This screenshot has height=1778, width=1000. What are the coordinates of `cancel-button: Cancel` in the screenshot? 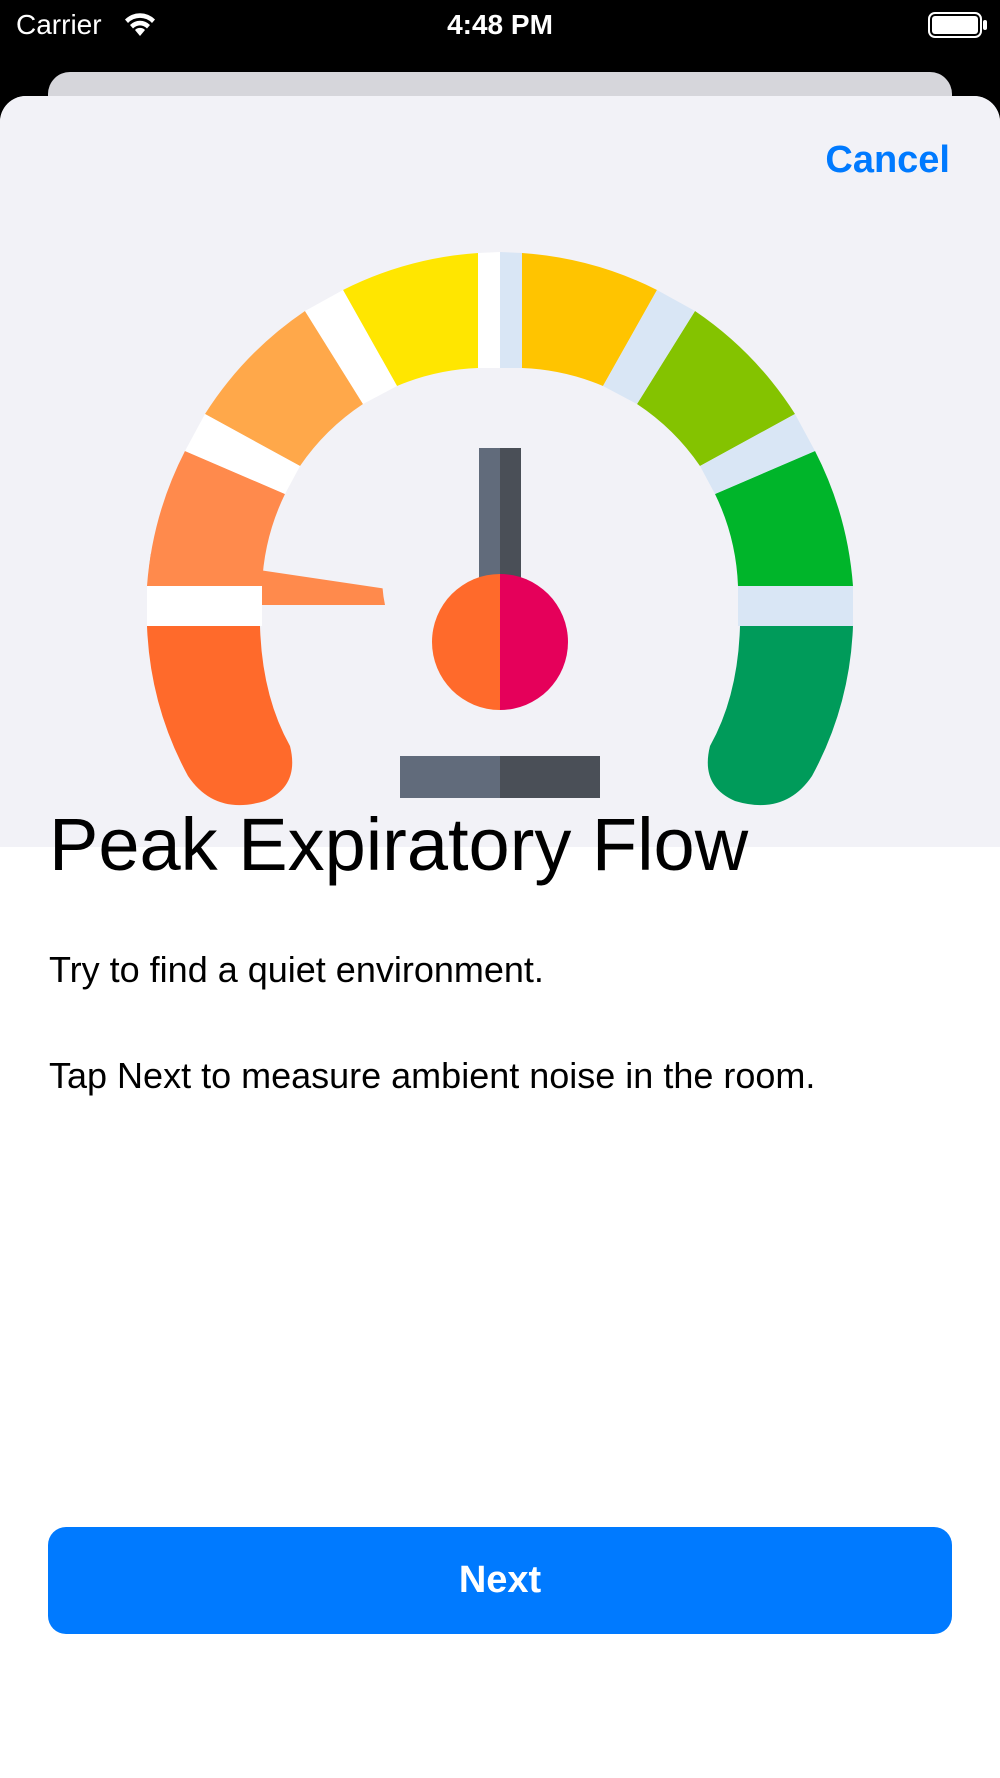 It's located at (887, 160).